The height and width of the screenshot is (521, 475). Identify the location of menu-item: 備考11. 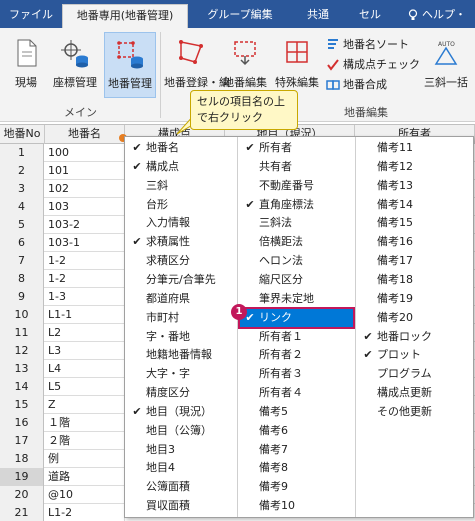
(414, 148).